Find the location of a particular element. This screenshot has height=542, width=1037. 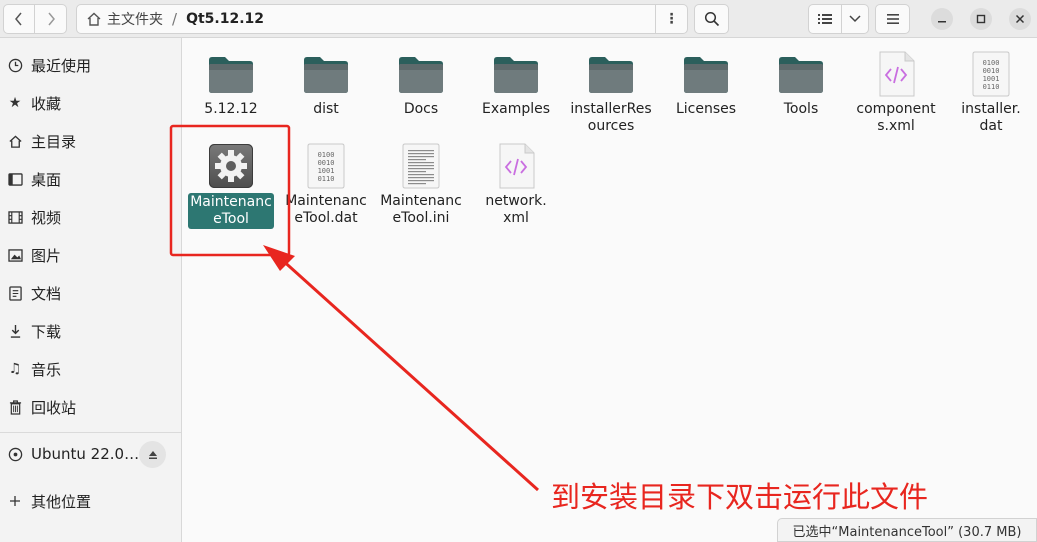

file-name-line: ources is located at coordinates (611, 126).